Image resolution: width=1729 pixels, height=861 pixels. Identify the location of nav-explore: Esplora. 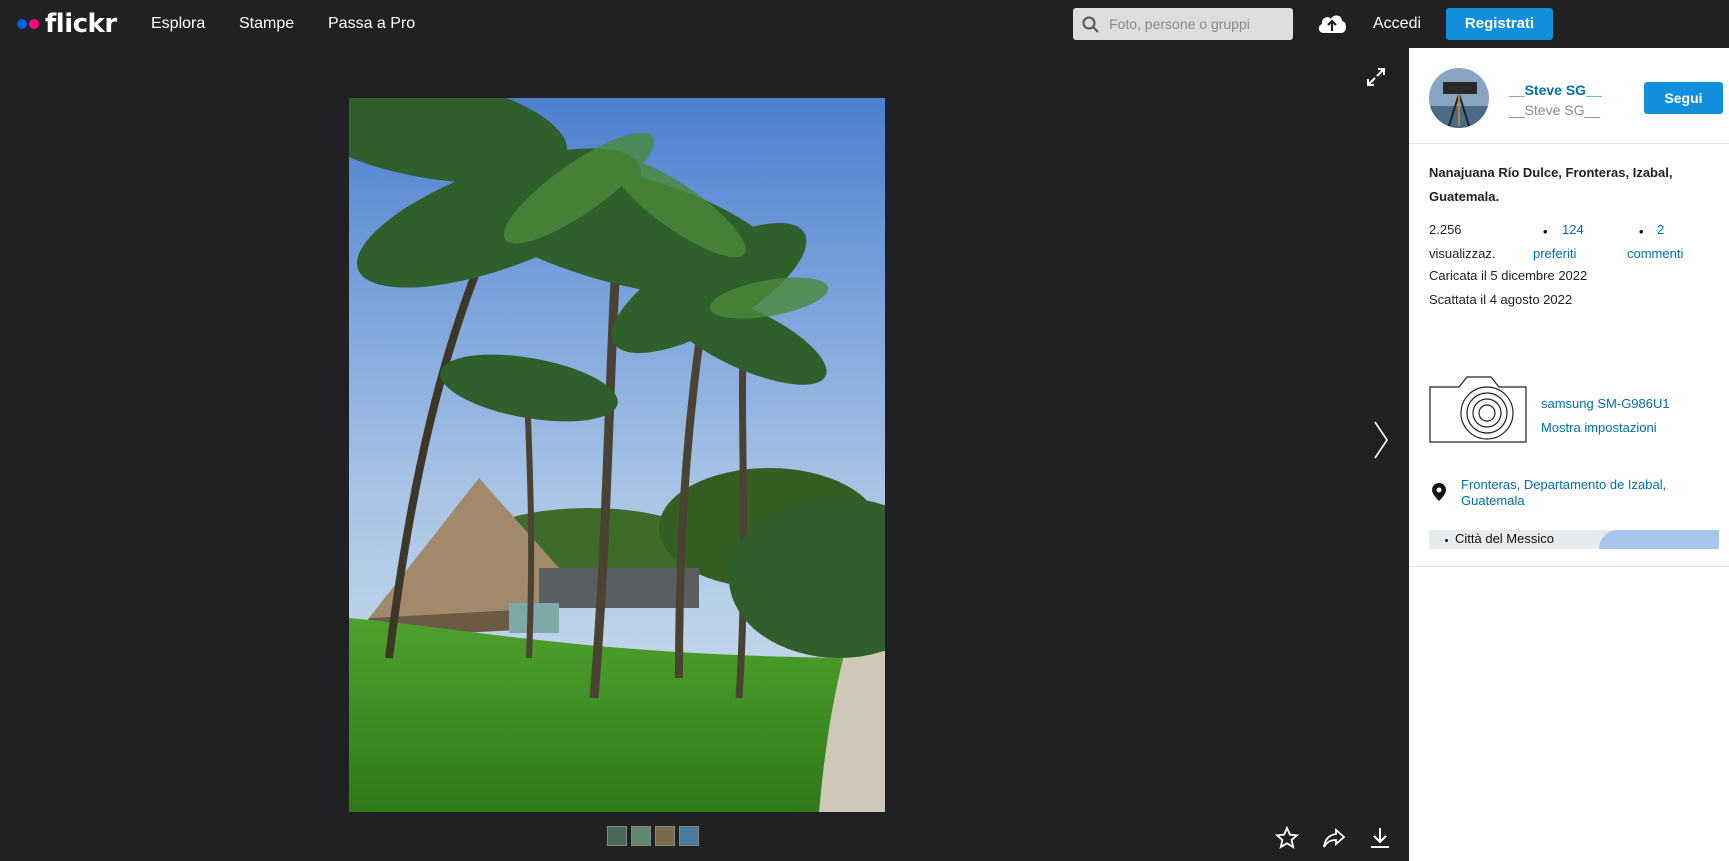
(178, 24).